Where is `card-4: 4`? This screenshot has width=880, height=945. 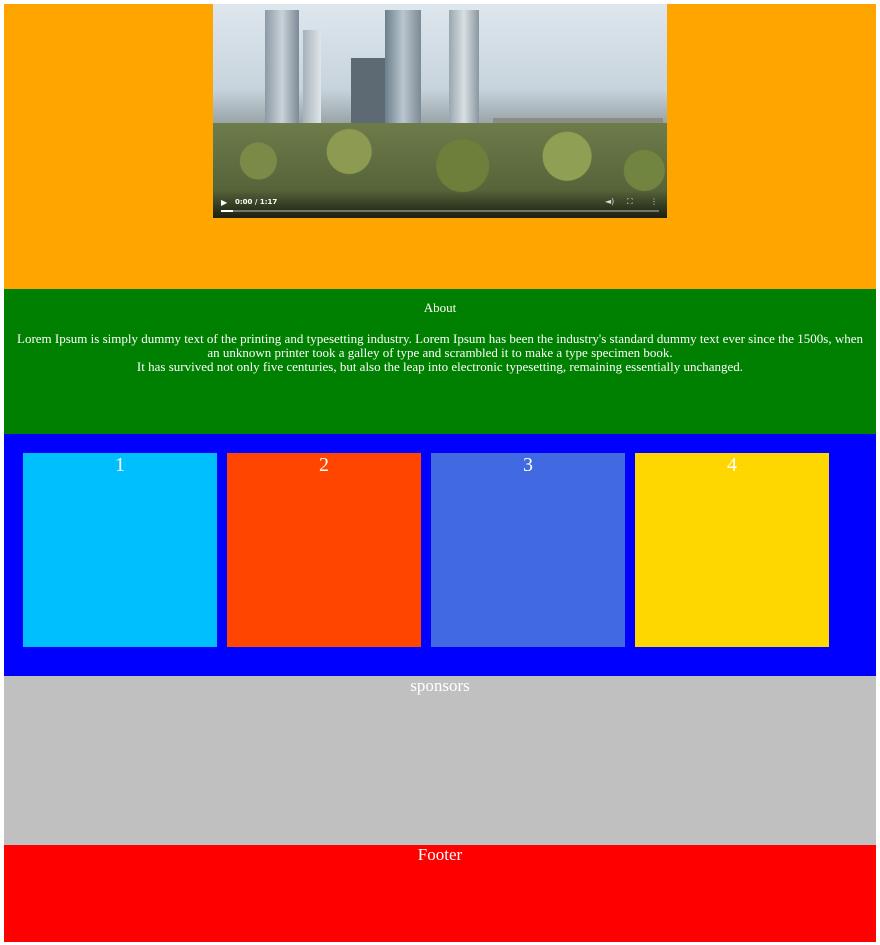 card-4: 4 is located at coordinates (732, 550).